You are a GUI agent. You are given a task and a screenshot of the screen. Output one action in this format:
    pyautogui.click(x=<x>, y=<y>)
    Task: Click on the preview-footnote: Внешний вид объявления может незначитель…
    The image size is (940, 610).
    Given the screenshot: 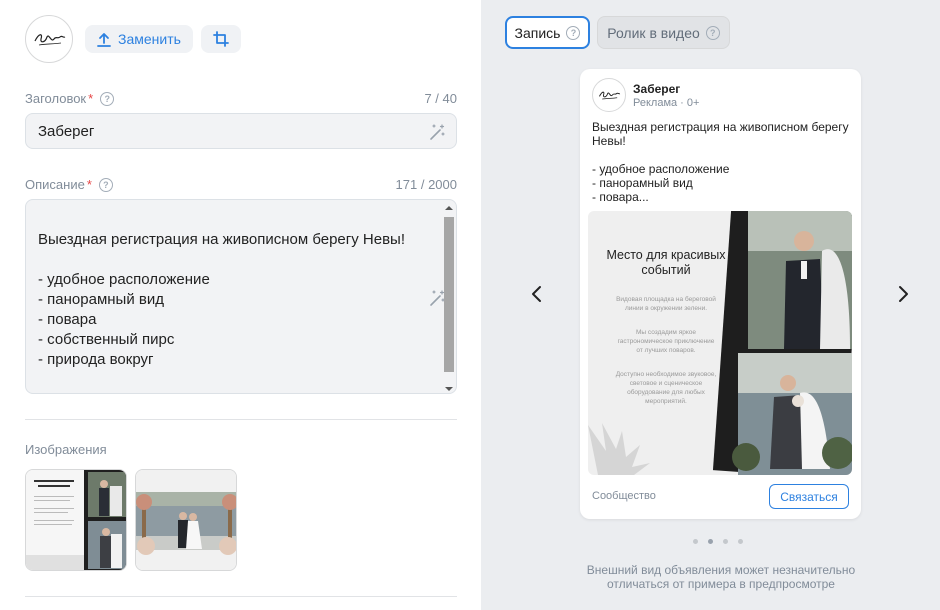 What is the action you would take?
    pyautogui.click(x=721, y=577)
    